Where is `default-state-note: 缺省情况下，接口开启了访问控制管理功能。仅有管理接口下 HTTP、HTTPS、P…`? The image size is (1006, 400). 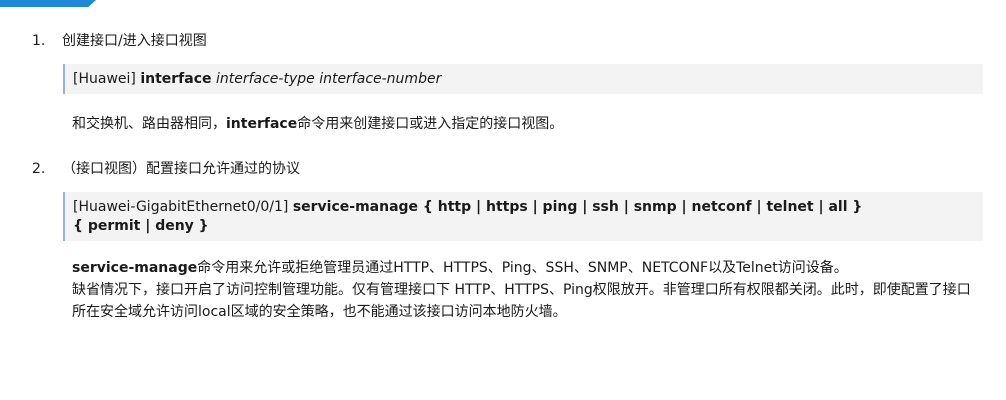 default-state-note: 缺省情况下，接口开启了访问控制管理功能。仅有管理接口下 HTTP、HTTPS、P… is located at coordinates (521, 301).